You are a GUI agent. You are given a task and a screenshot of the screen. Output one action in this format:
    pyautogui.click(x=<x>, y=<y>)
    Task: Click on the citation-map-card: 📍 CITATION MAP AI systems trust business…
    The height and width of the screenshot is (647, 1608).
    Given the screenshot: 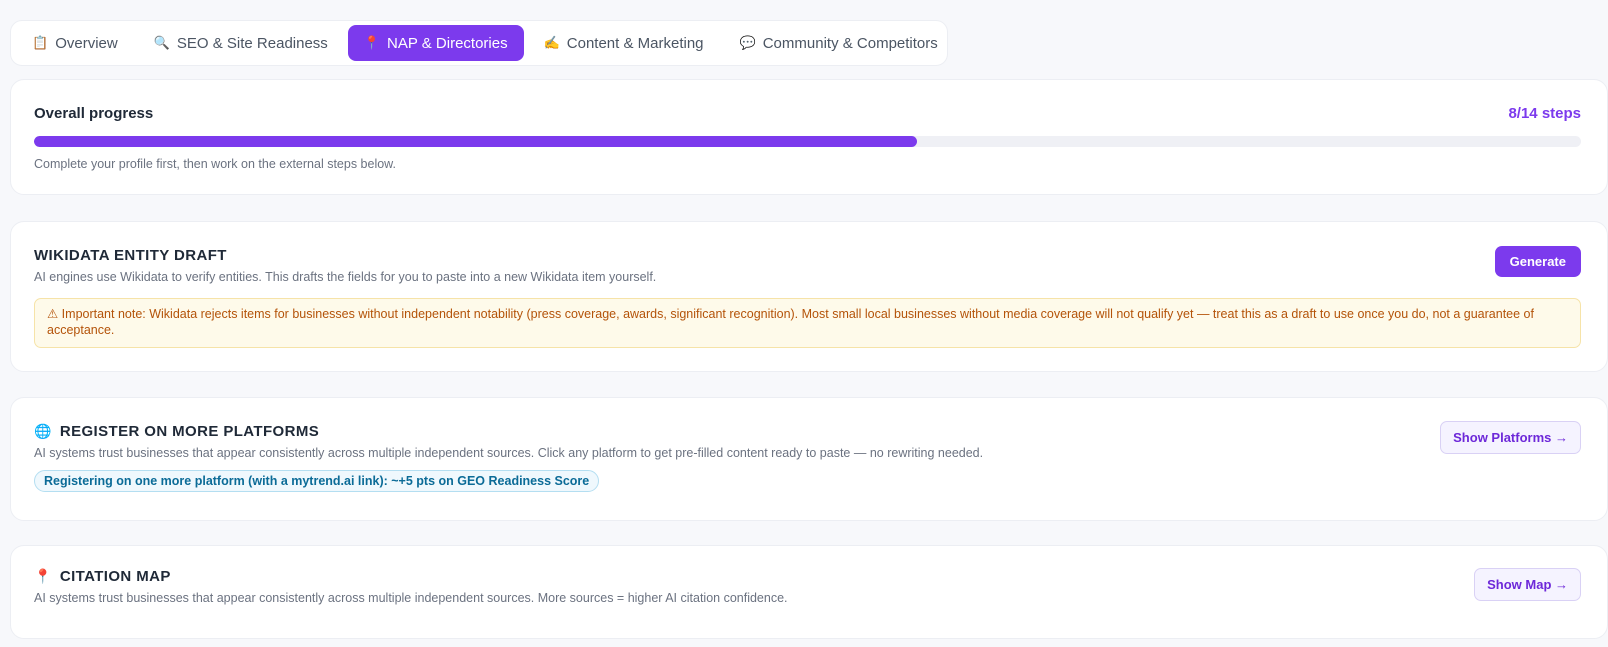 What is the action you would take?
    pyautogui.click(x=809, y=592)
    